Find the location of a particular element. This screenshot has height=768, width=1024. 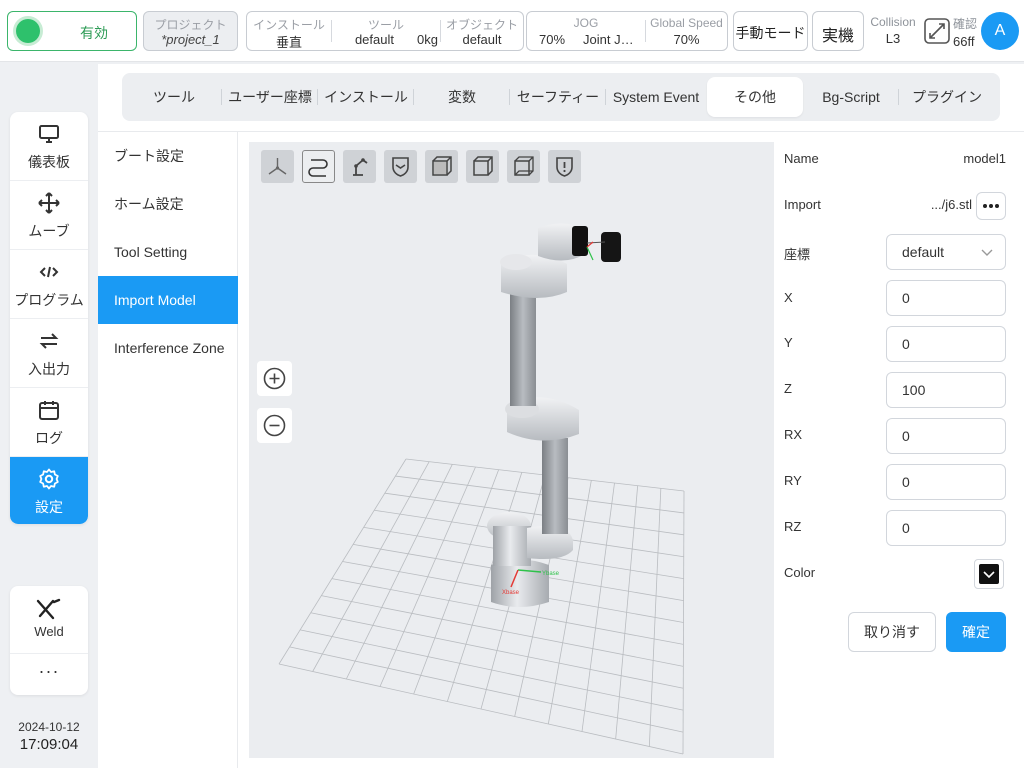

tab-other: その他 is located at coordinates (755, 97).